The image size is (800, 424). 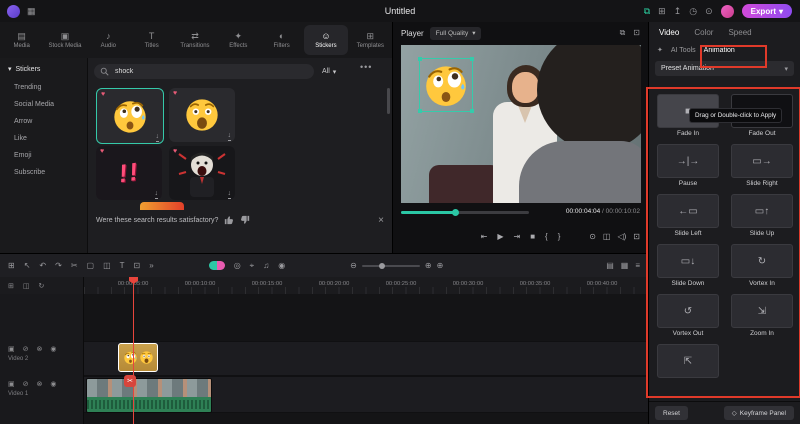 What do you see at coordinates (688, 211) in the screenshot?
I see `preset-slide-left-thumb: ←▭` at bounding box center [688, 211].